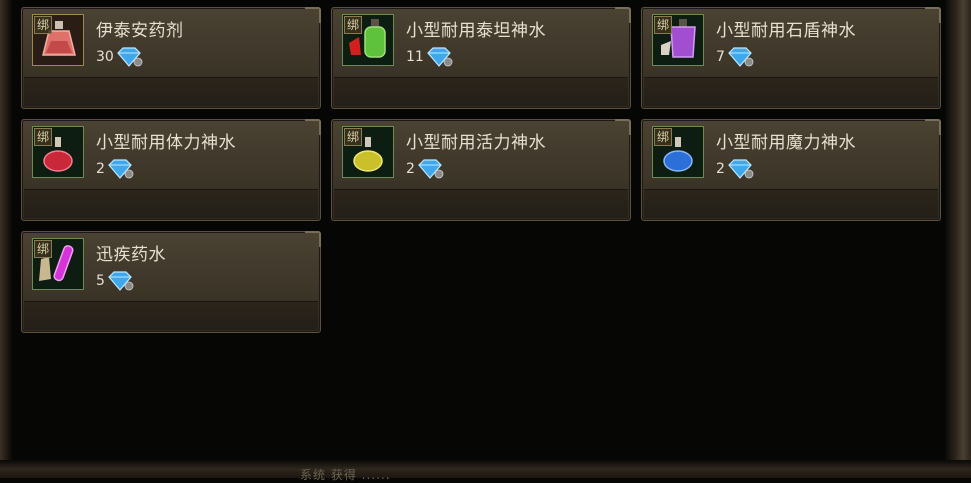  I want to click on item-price: 7, so click(735, 57).